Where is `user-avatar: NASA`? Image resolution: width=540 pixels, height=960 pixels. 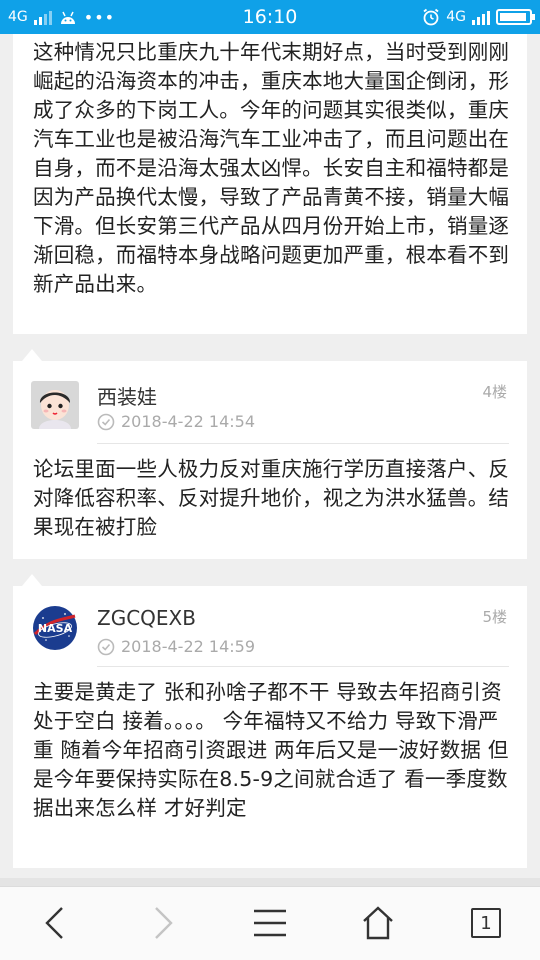
user-avatar: NASA is located at coordinates (55, 628).